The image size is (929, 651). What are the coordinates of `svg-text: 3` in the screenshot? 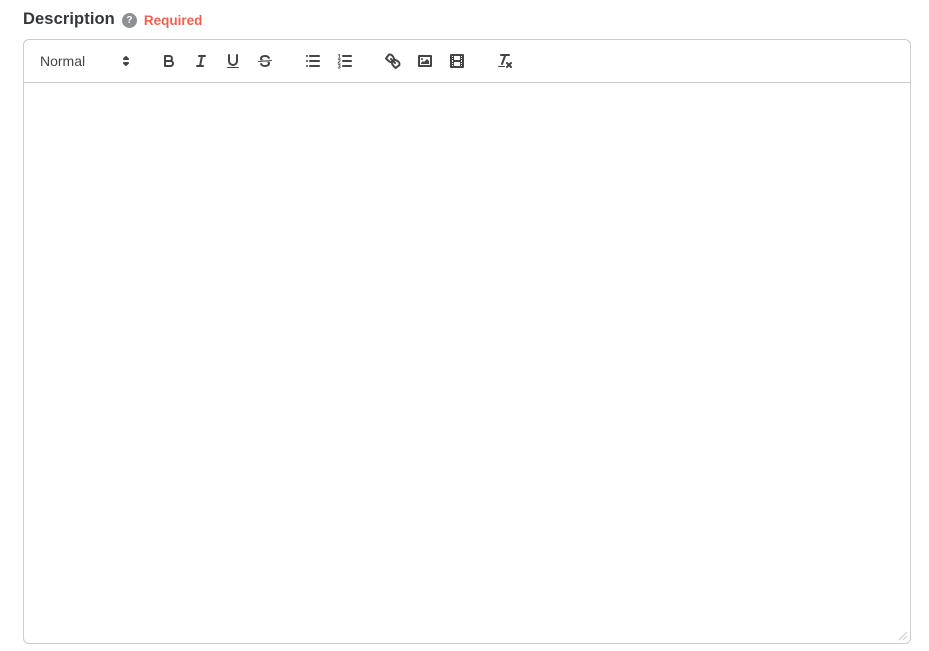 It's located at (340, 68).